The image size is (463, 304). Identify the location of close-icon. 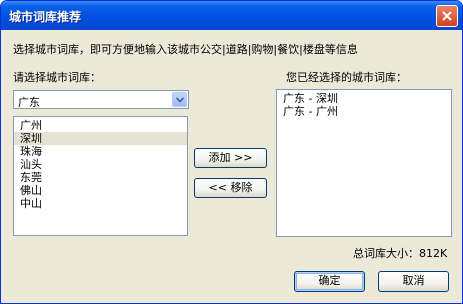
(447, 16).